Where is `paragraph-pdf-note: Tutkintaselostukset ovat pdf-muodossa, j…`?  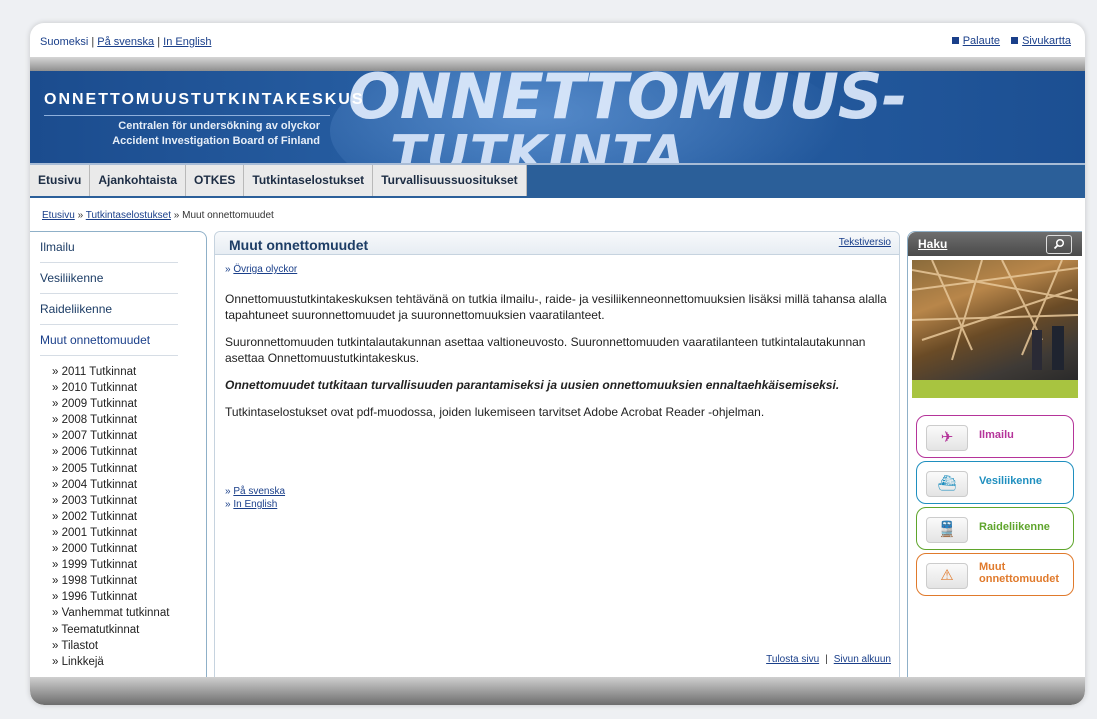 paragraph-pdf-note: Tutkintaselostukset ovat pdf-muodossa, j… is located at coordinates (495, 412).